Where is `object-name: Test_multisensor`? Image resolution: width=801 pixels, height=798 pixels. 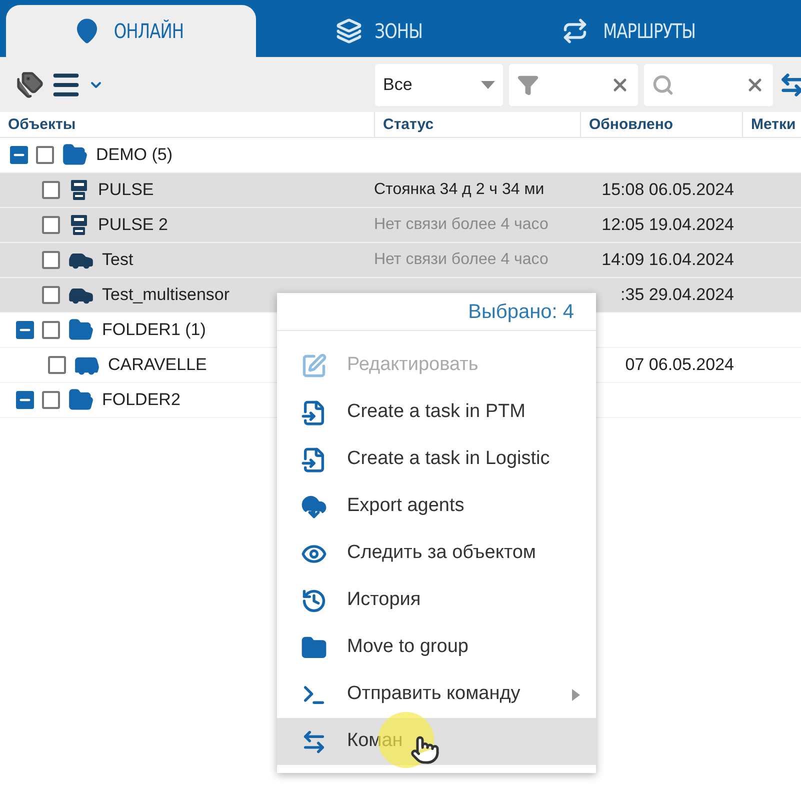
object-name: Test_multisensor is located at coordinates (166, 295).